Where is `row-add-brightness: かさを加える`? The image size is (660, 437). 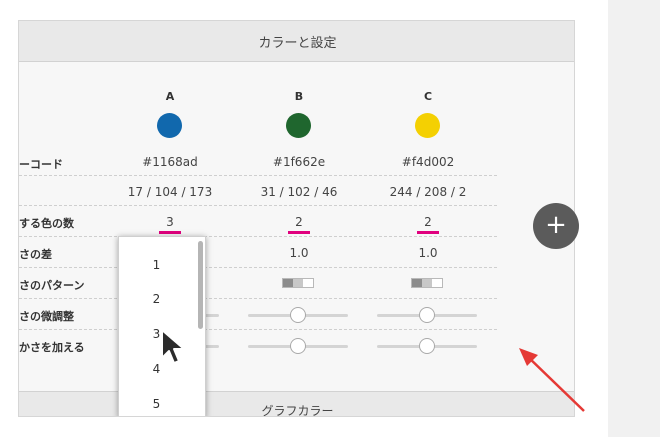
row-add-brightness: かさを加える is located at coordinates (258, 345).